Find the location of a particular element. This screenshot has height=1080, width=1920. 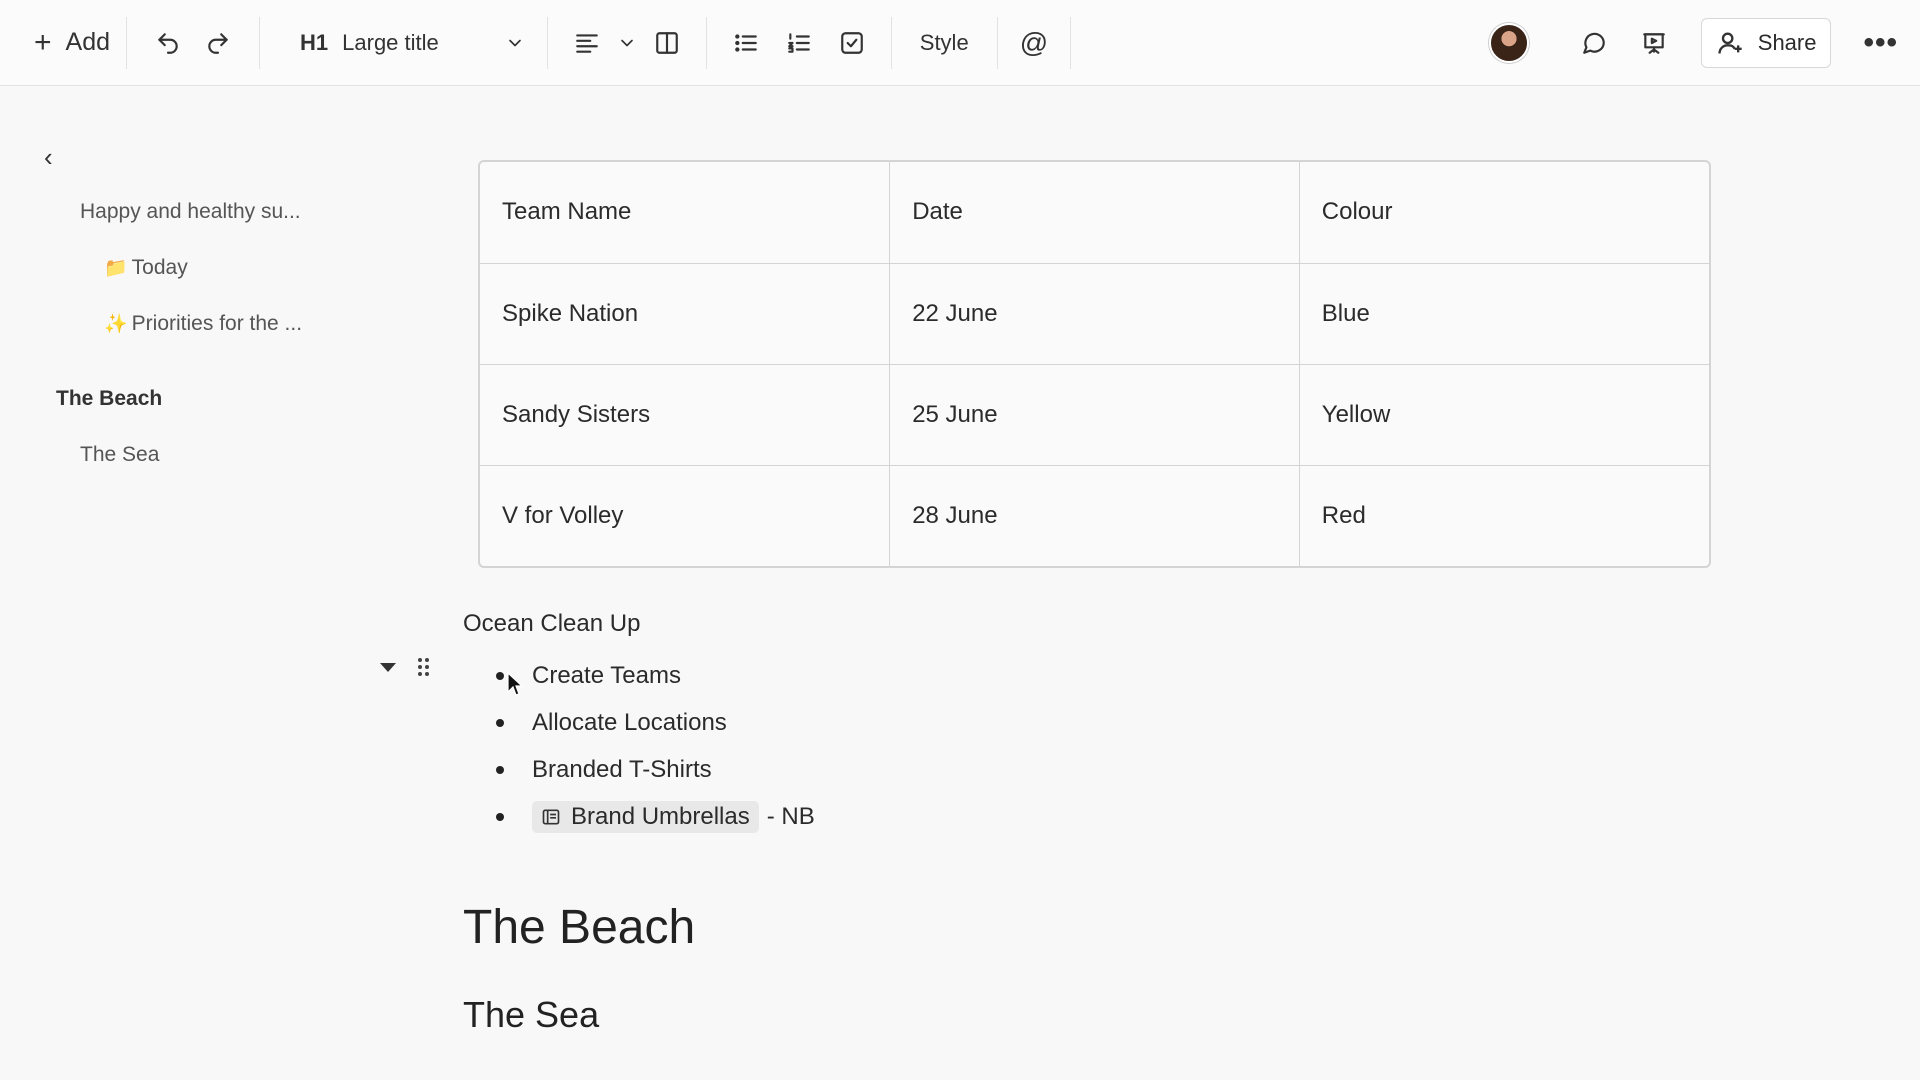

add-button-label: Add is located at coordinates (88, 42).